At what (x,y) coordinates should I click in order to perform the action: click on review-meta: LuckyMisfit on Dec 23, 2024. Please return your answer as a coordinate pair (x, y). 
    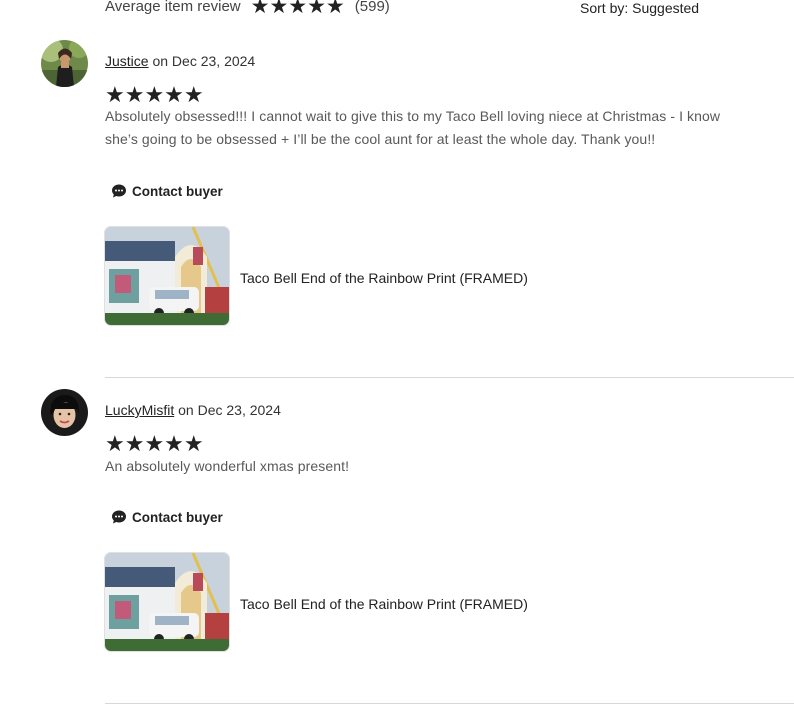
    Looking at the image, I should click on (193, 410).